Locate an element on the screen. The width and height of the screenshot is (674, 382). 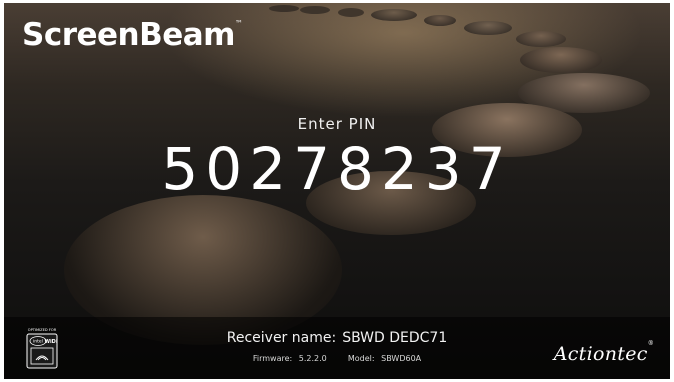
manufacturer-name: Actiontec is located at coordinates (600, 354).